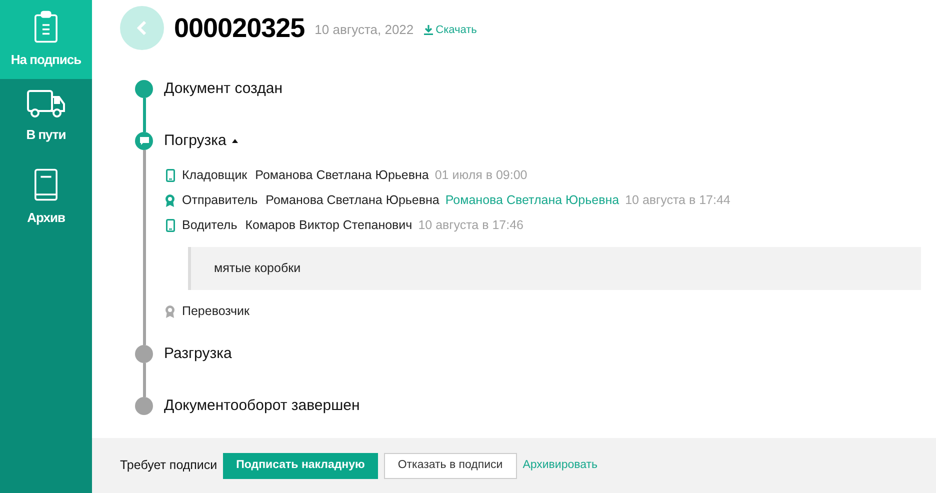 The width and height of the screenshot is (936, 493). Describe the element at coordinates (198, 354) in the screenshot. I see `stage-title: Разгрузка` at that location.